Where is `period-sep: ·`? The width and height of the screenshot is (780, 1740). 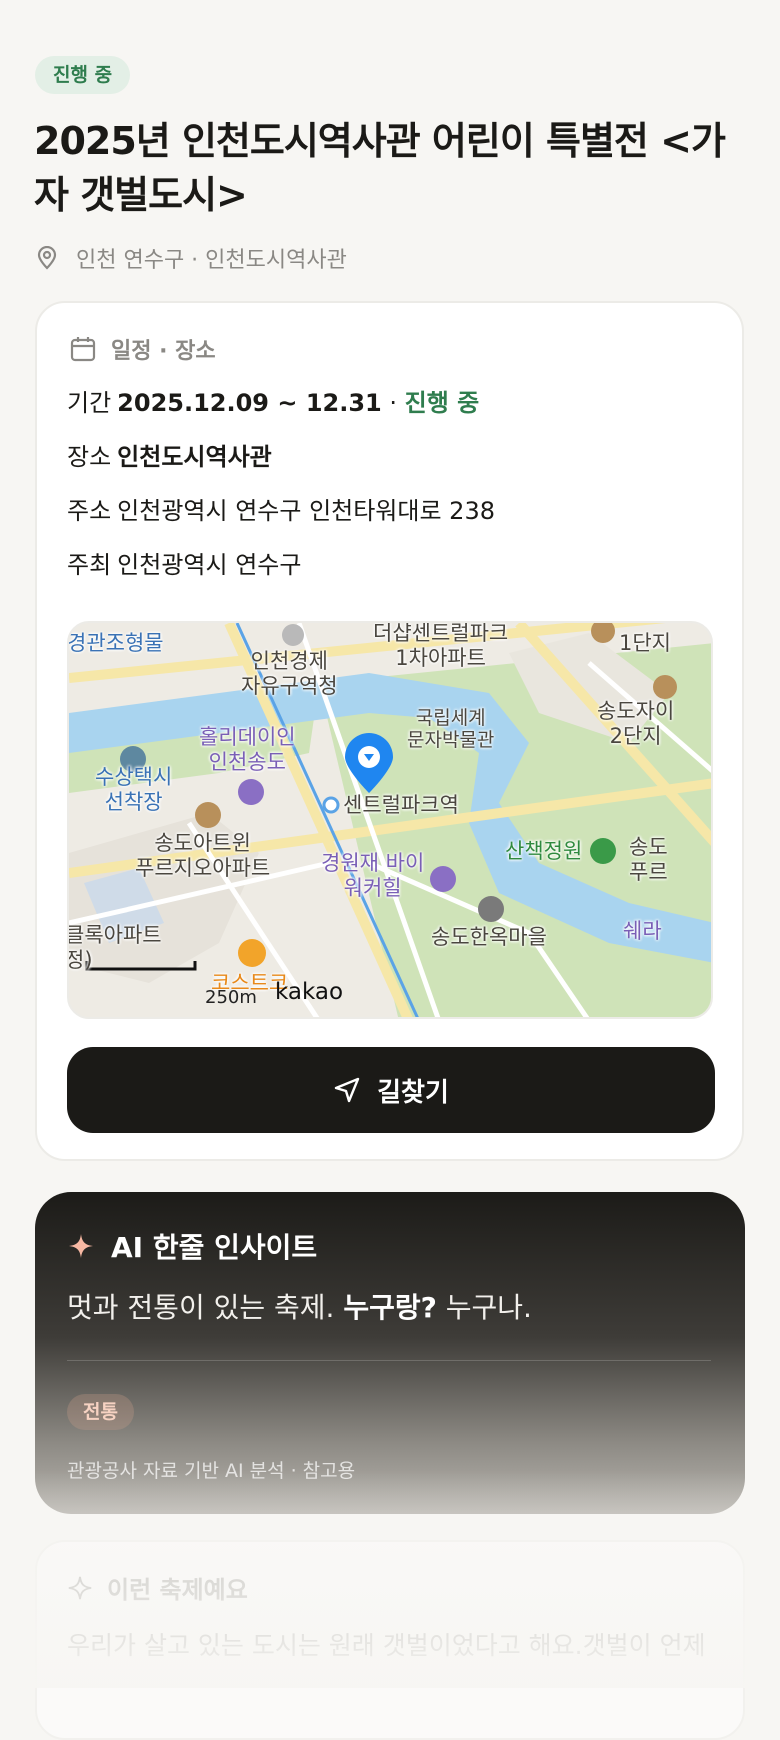
period-sep: · is located at coordinates (393, 403).